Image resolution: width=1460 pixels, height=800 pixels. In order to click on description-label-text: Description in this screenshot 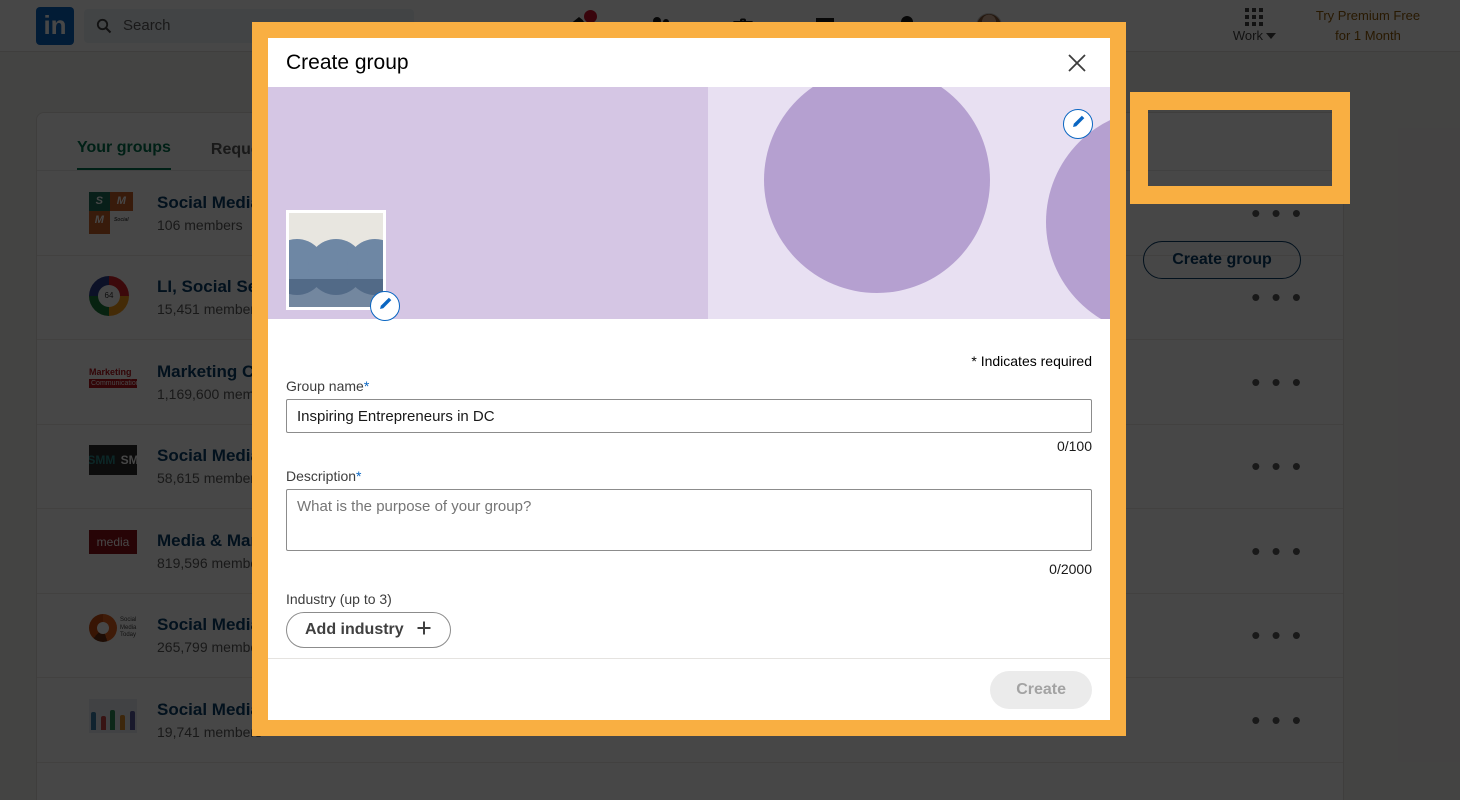, I will do `click(321, 476)`.